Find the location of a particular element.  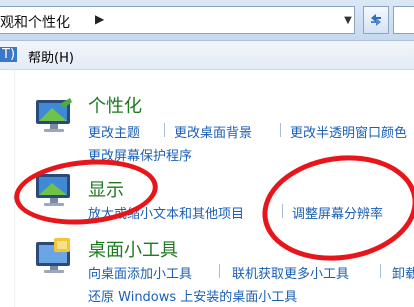

left-divider is located at coordinates (14, 188).